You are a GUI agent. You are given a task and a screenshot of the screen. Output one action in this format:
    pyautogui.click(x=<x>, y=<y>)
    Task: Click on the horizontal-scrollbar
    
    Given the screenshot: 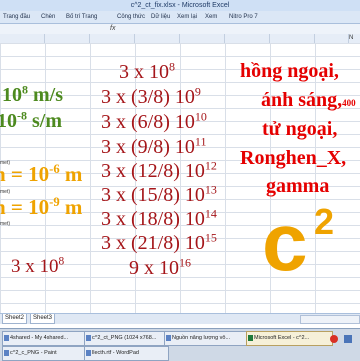 What is the action you would take?
    pyautogui.click(x=330, y=319)
    